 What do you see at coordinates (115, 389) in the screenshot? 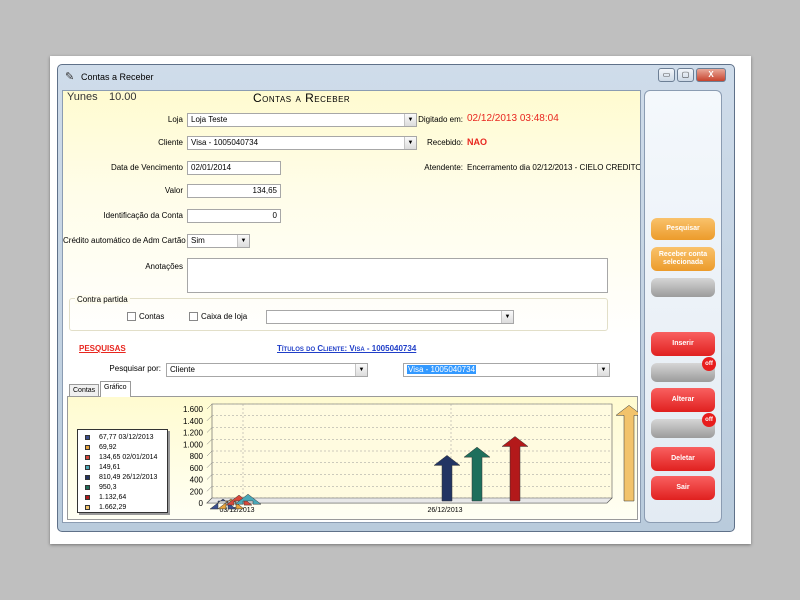
I see `tab-grafico: Gráfico` at bounding box center [115, 389].